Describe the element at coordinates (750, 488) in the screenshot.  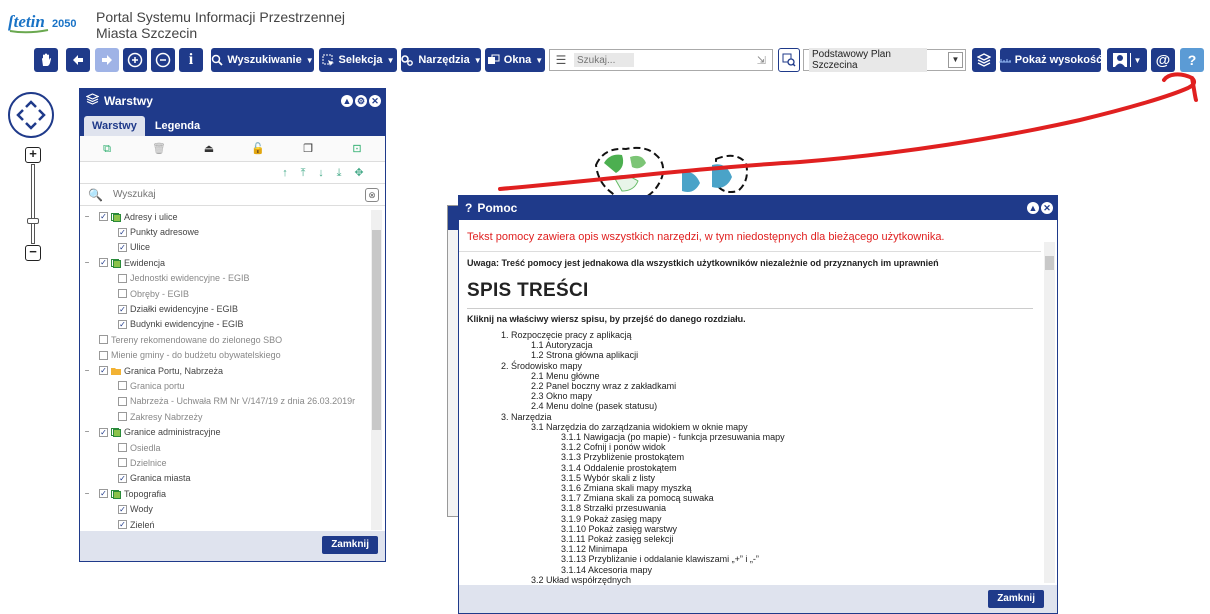
I see `toc-entry: 3.1.6 Zmiana skali mapy myszką` at that location.